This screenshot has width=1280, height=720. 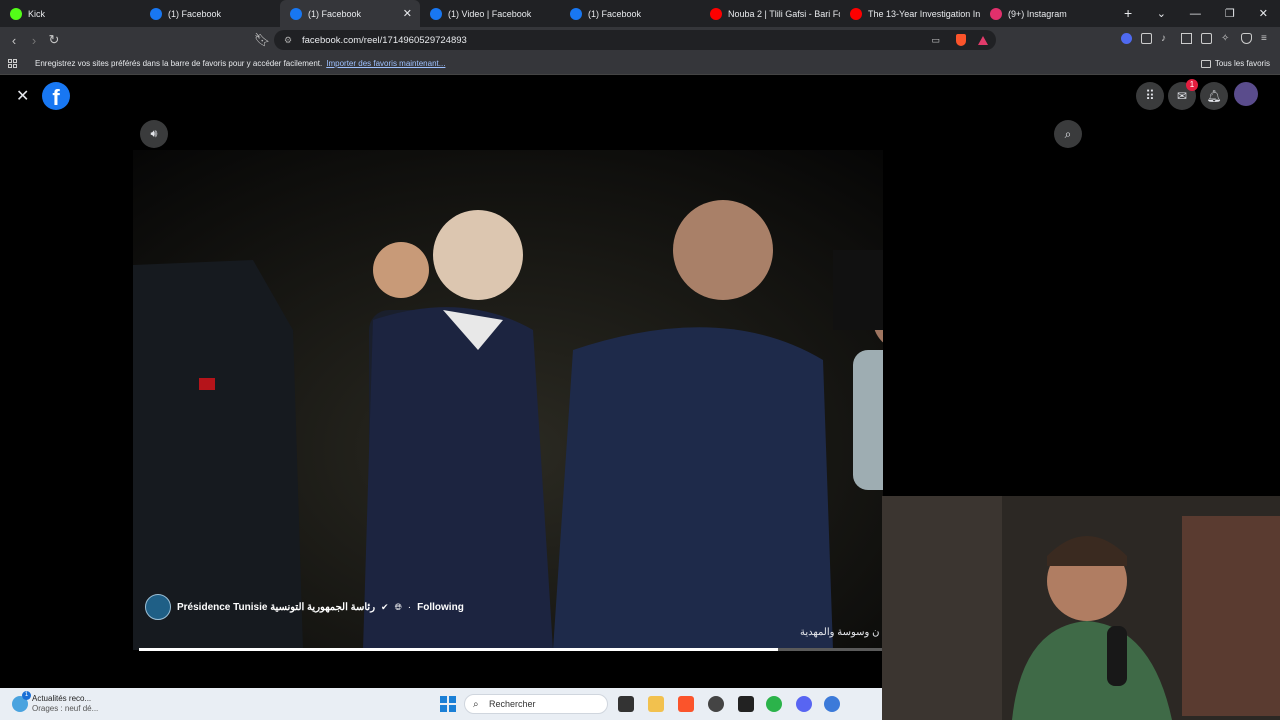 What do you see at coordinates (1195, 14) in the screenshot?
I see `minimize-button: —` at bounding box center [1195, 14].